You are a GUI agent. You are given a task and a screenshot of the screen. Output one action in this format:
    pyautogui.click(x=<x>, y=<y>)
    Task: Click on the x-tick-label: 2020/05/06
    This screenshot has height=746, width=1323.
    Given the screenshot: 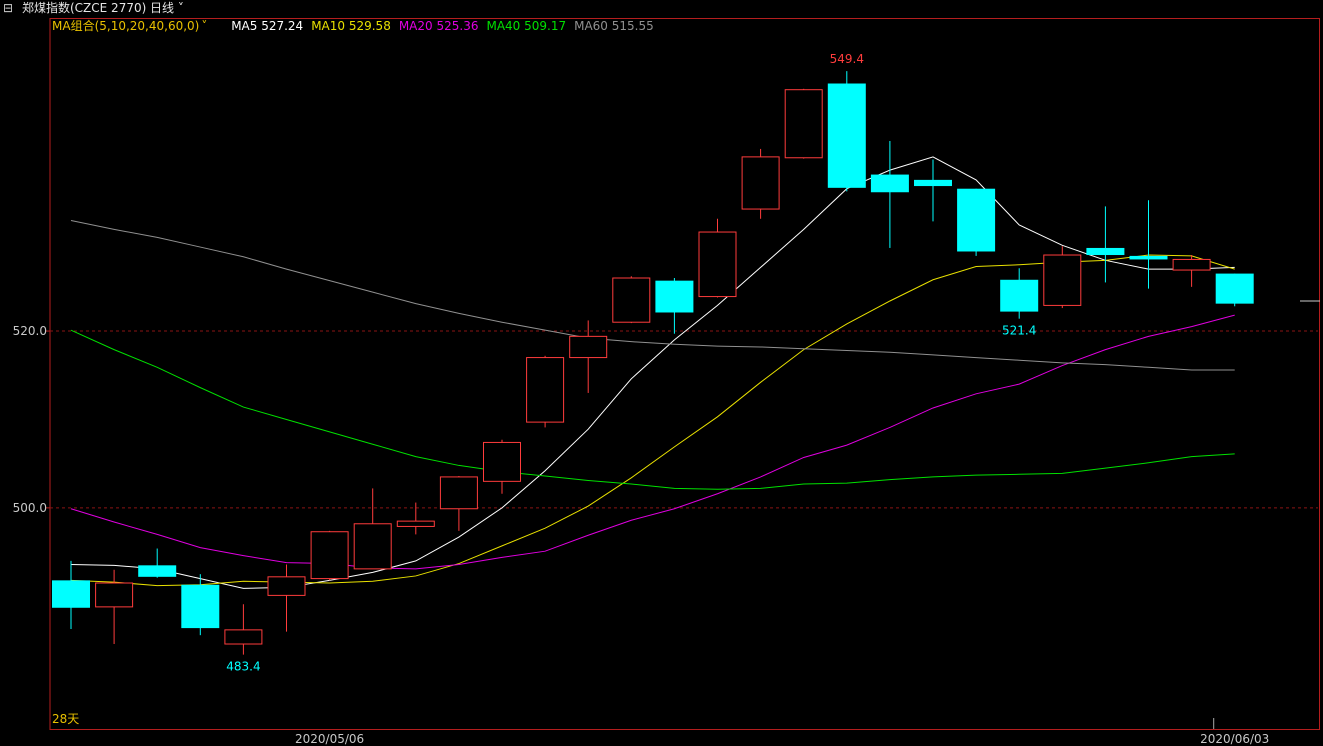 What is the action you would take?
    pyautogui.click(x=329, y=739)
    